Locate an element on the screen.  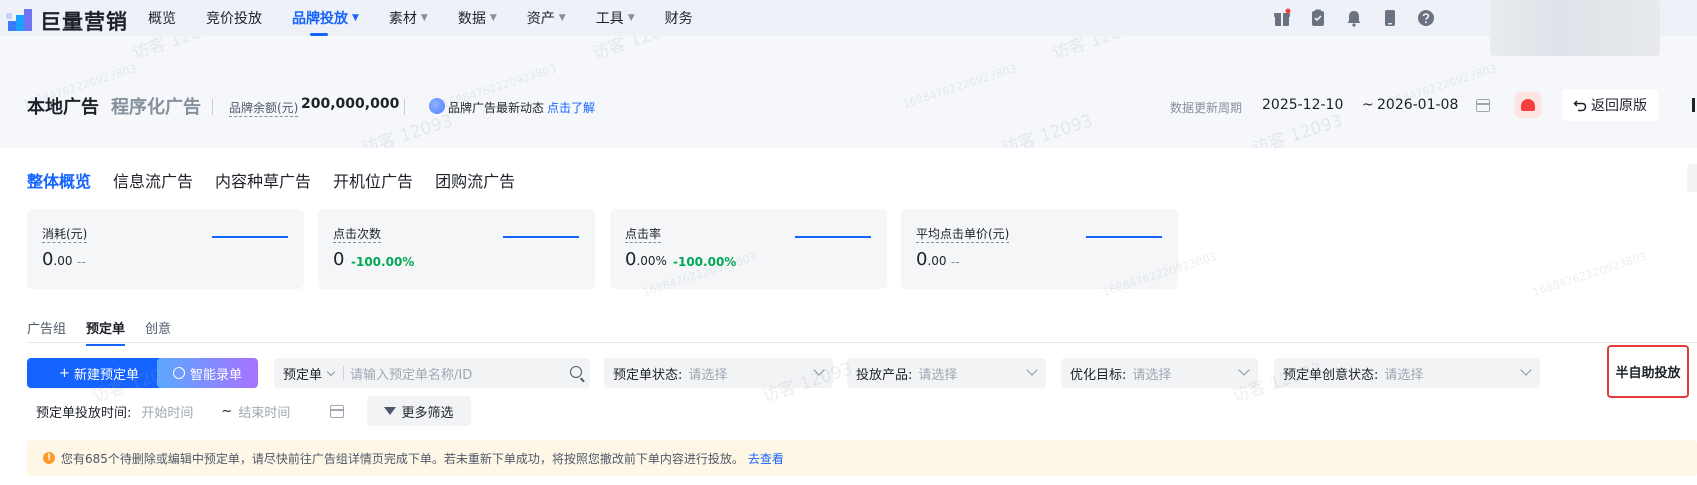
search-field: 预定单 请输入预定单名称/ID is located at coordinates (432, 373).